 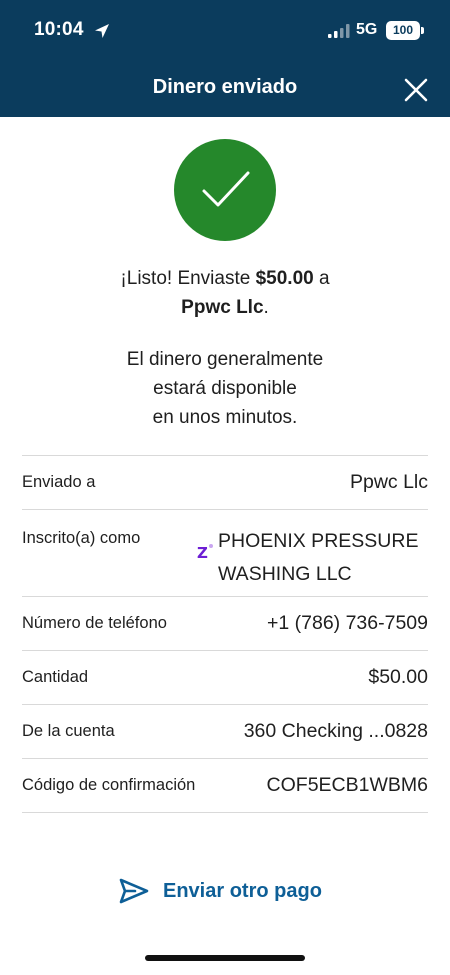 What do you see at coordinates (94, 623) in the screenshot?
I see `detail-label: Número de teléfono` at bounding box center [94, 623].